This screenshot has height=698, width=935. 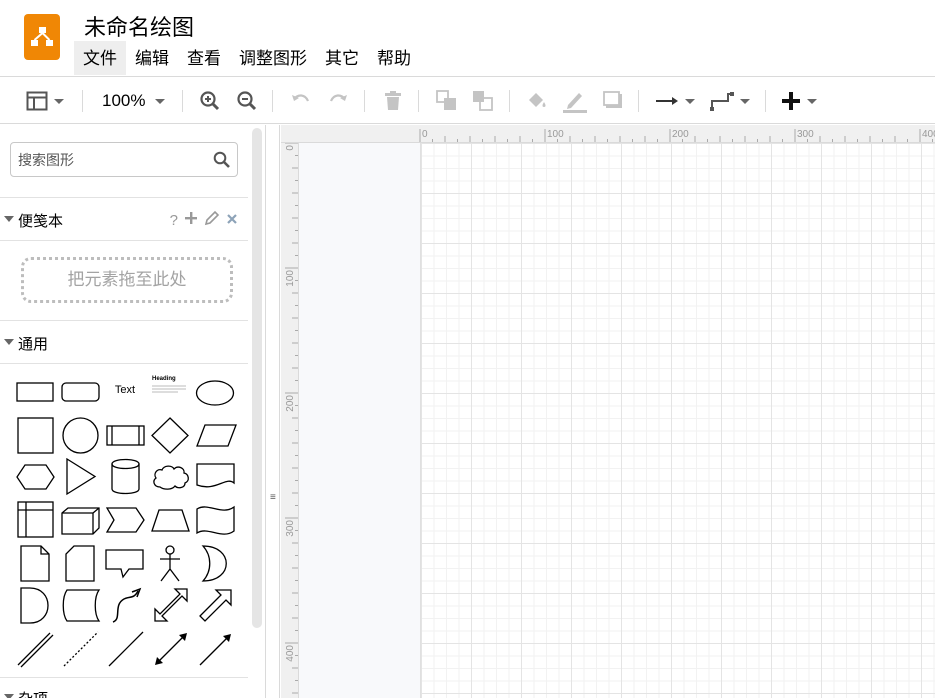 I want to click on fill-color-button, so click(x=537, y=101).